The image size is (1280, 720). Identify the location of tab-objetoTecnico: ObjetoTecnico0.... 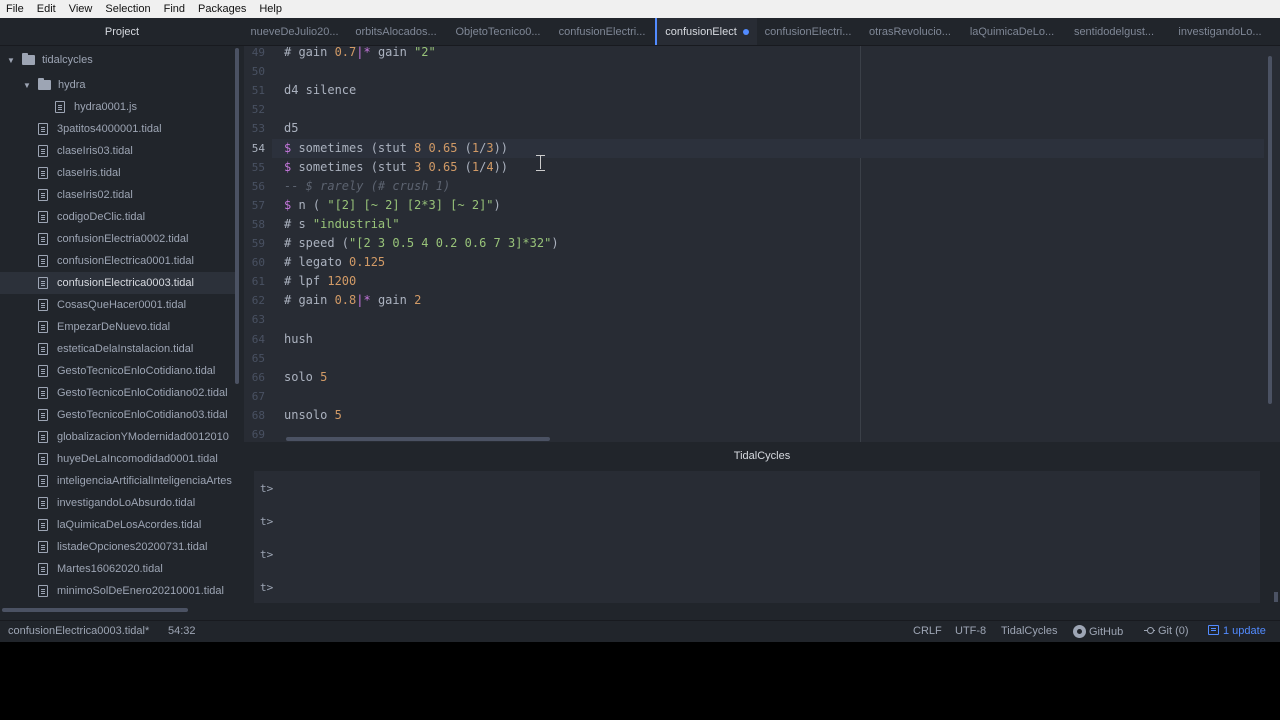
(498, 31).